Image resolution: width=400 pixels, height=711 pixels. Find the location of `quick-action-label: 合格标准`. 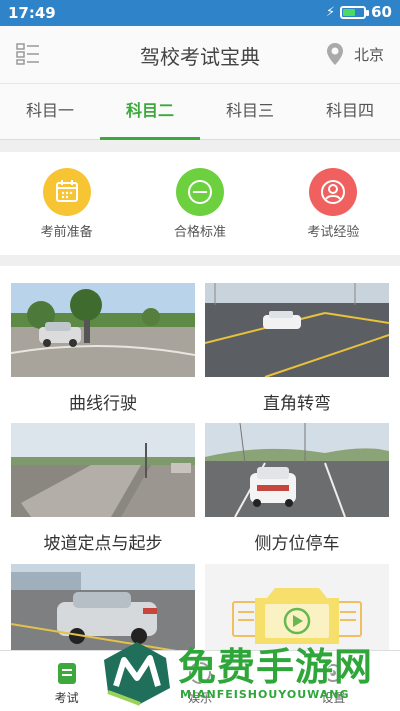

quick-action-label: 合格标准 is located at coordinates (199, 232).